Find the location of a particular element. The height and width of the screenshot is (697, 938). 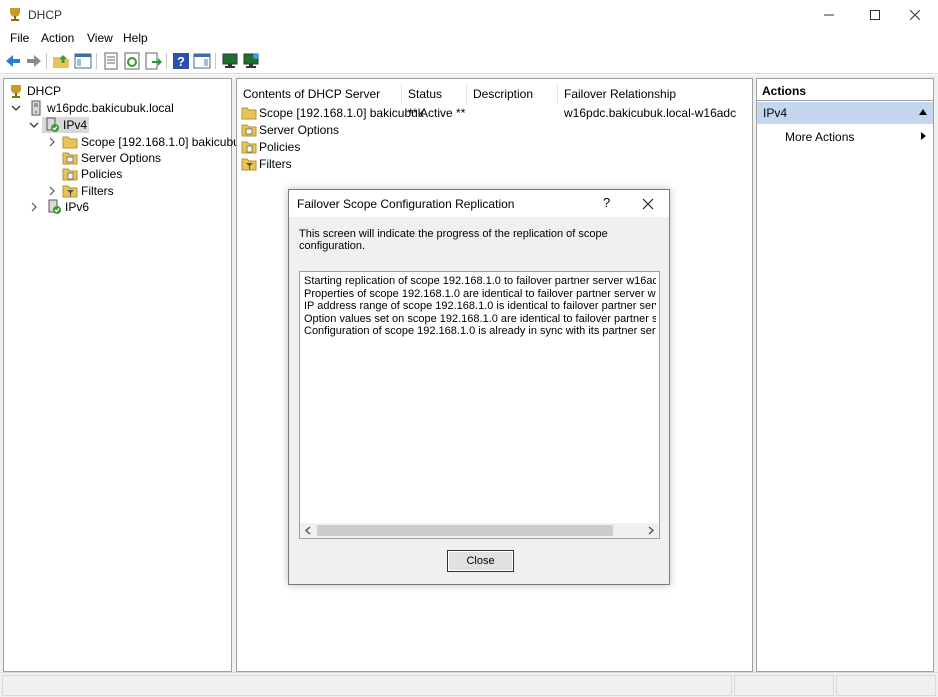

tree-item-dhcp: DHCP is located at coordinates (34, 90).